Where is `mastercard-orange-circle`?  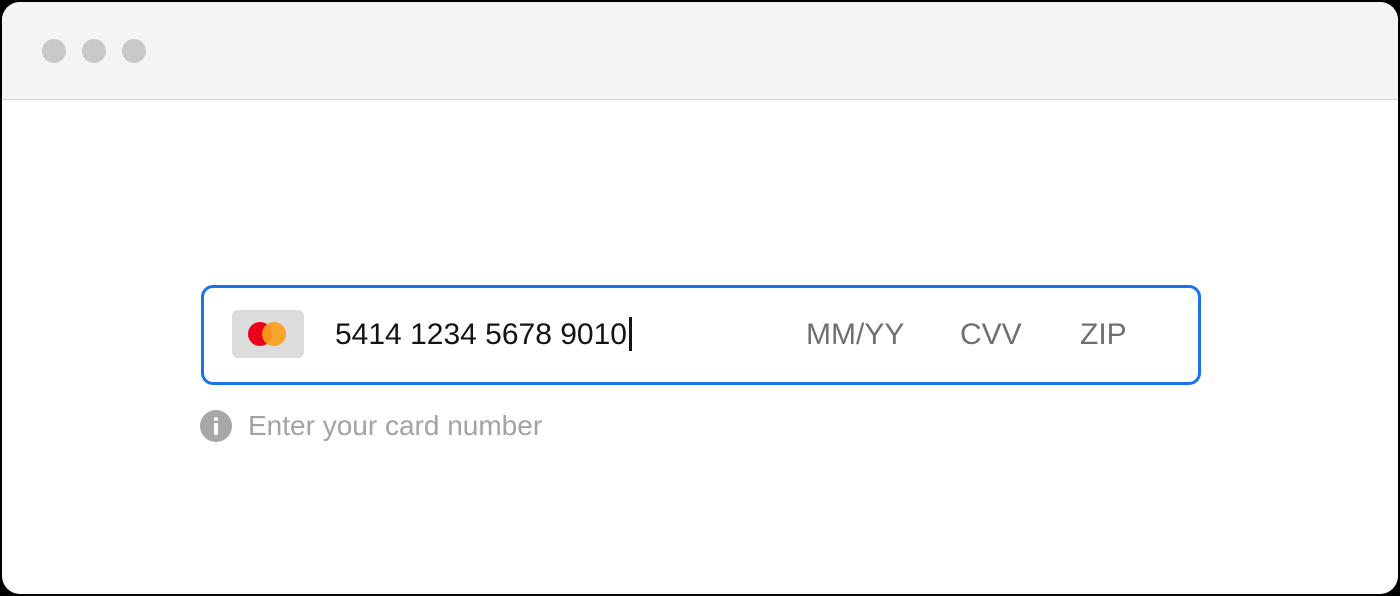
mastercard-orange-circle is located at coordinates (274, 334).